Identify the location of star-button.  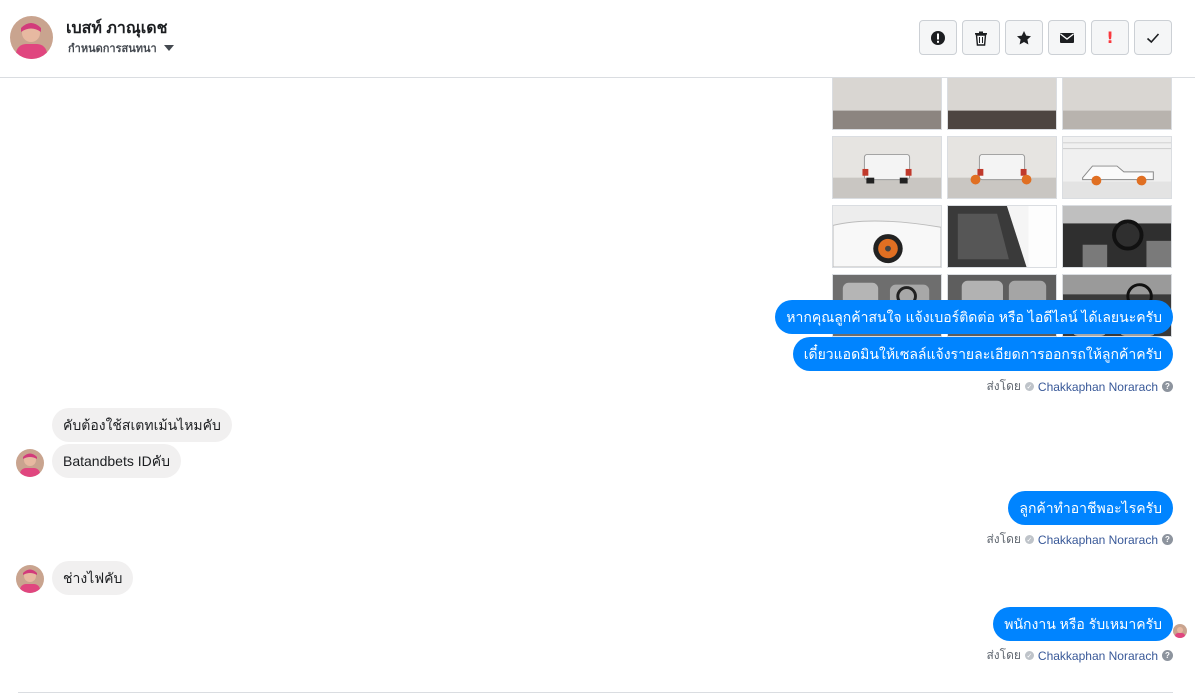
(1024, 37).